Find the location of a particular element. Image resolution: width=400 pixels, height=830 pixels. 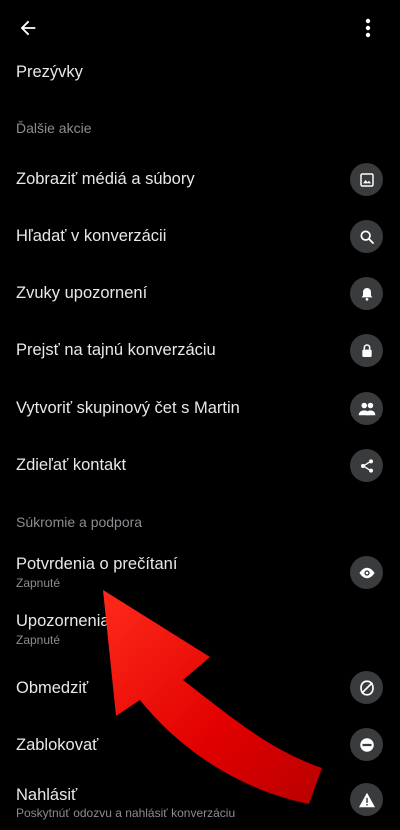

section-header-more-actions: Ďalšie akcie is located at coordinates (54, 128).